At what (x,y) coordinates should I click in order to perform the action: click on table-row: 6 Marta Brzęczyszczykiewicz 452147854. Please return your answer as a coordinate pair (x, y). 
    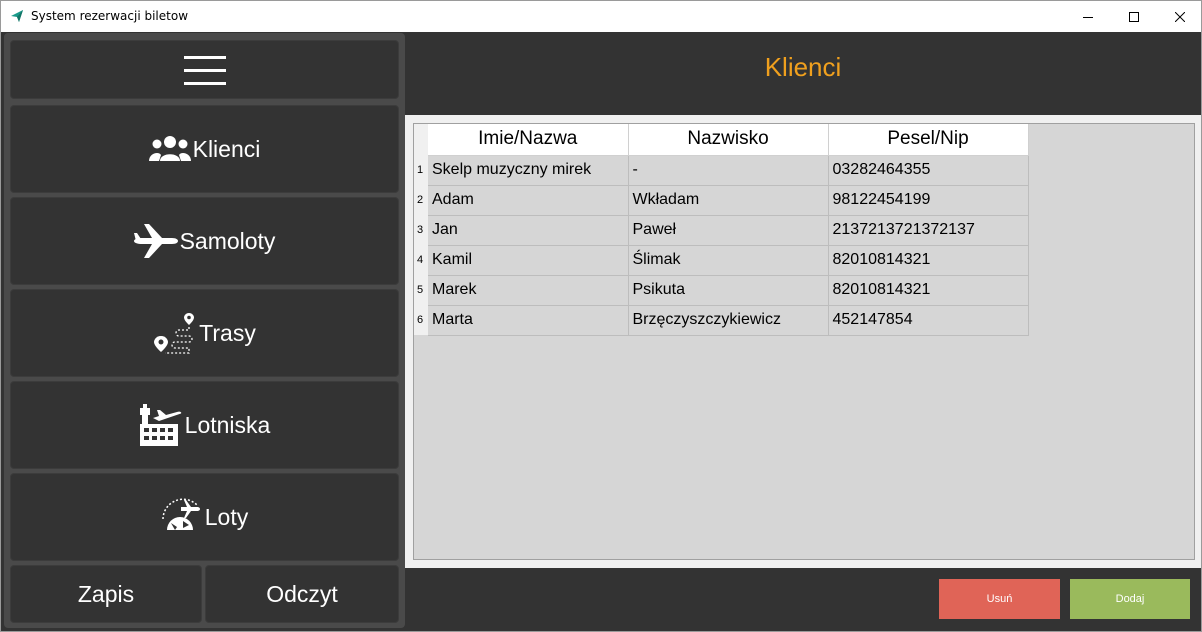
    Looking at the image, I should click on (721, 320).